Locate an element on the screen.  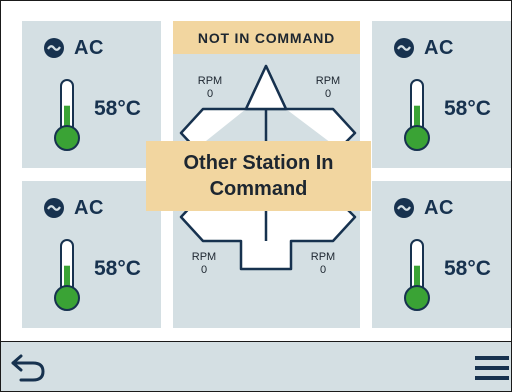
footer-bar is located at coordinates (256, 366).